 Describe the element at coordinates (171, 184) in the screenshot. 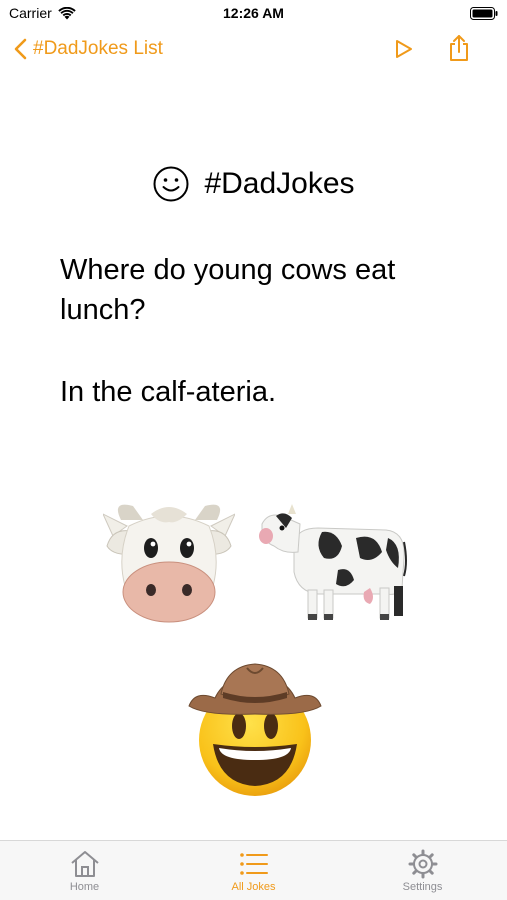

I see `smiley-icon` at that location.